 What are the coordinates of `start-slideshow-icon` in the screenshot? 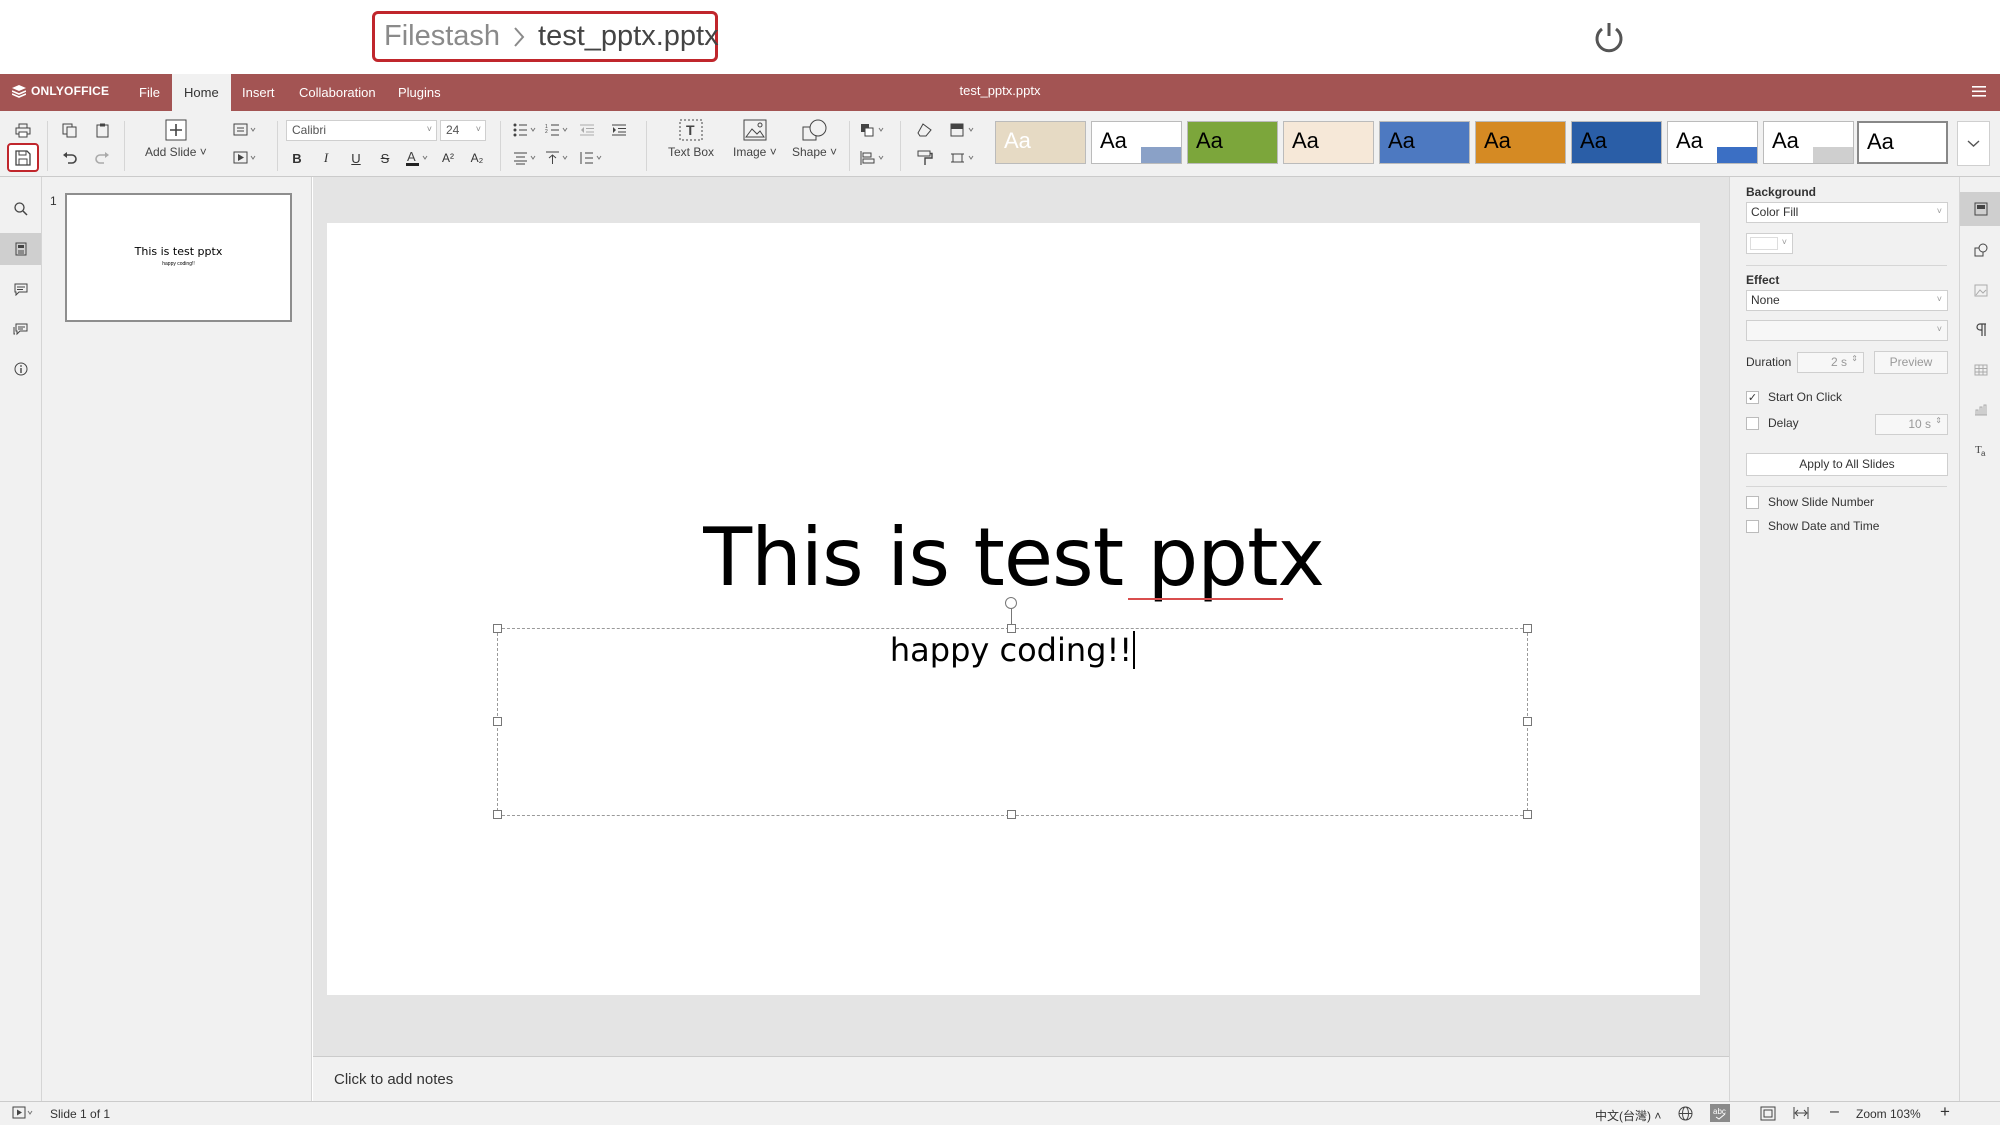 It's located at (23, 1112).